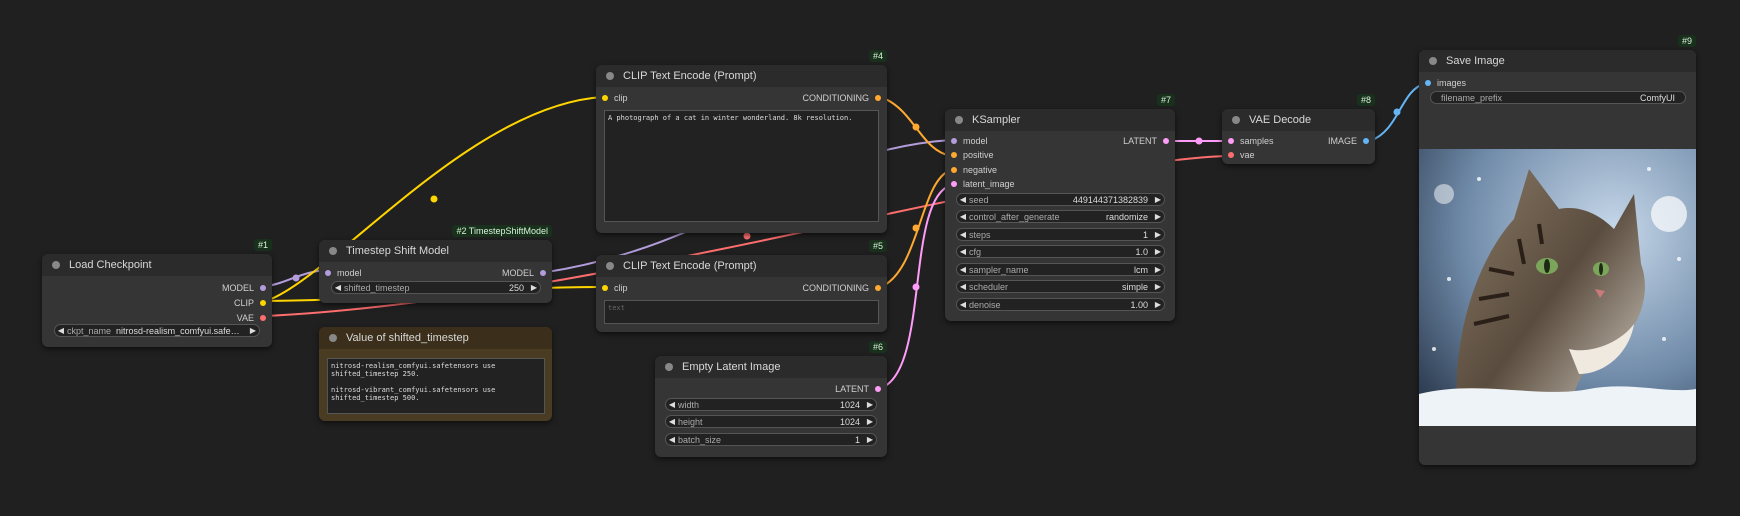 The image size is (1740, 516). Describe the element at coordinates (1060, 120) in the screenshot. I see `node-title-bar: KSampler` at that location.